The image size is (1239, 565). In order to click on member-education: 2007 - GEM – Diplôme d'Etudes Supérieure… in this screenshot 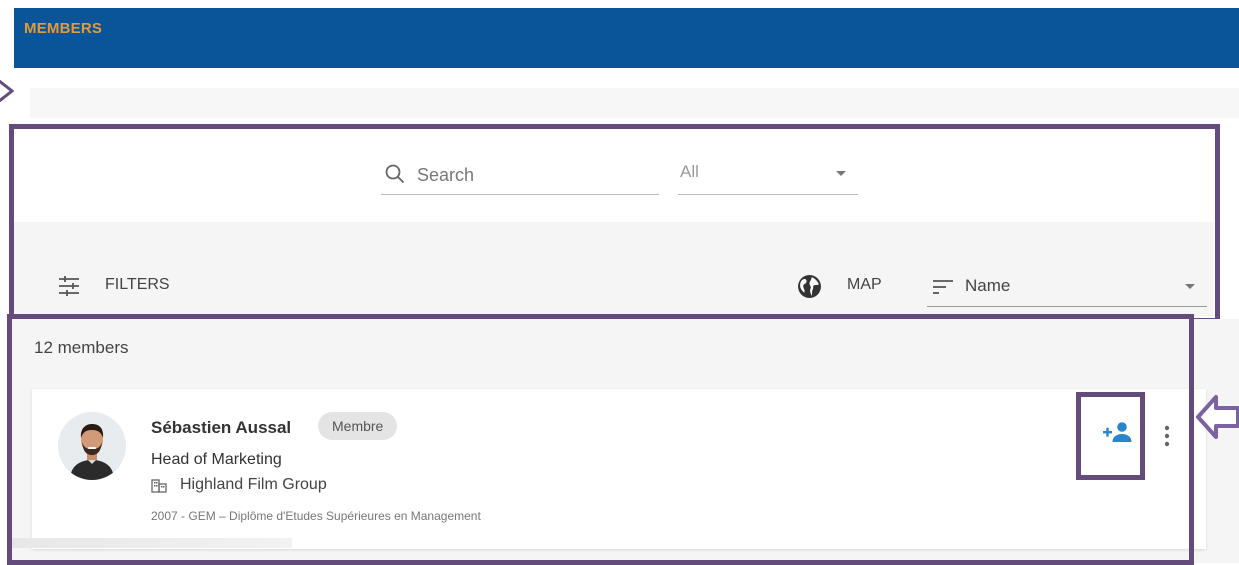, I will do `click(316, 516)`.